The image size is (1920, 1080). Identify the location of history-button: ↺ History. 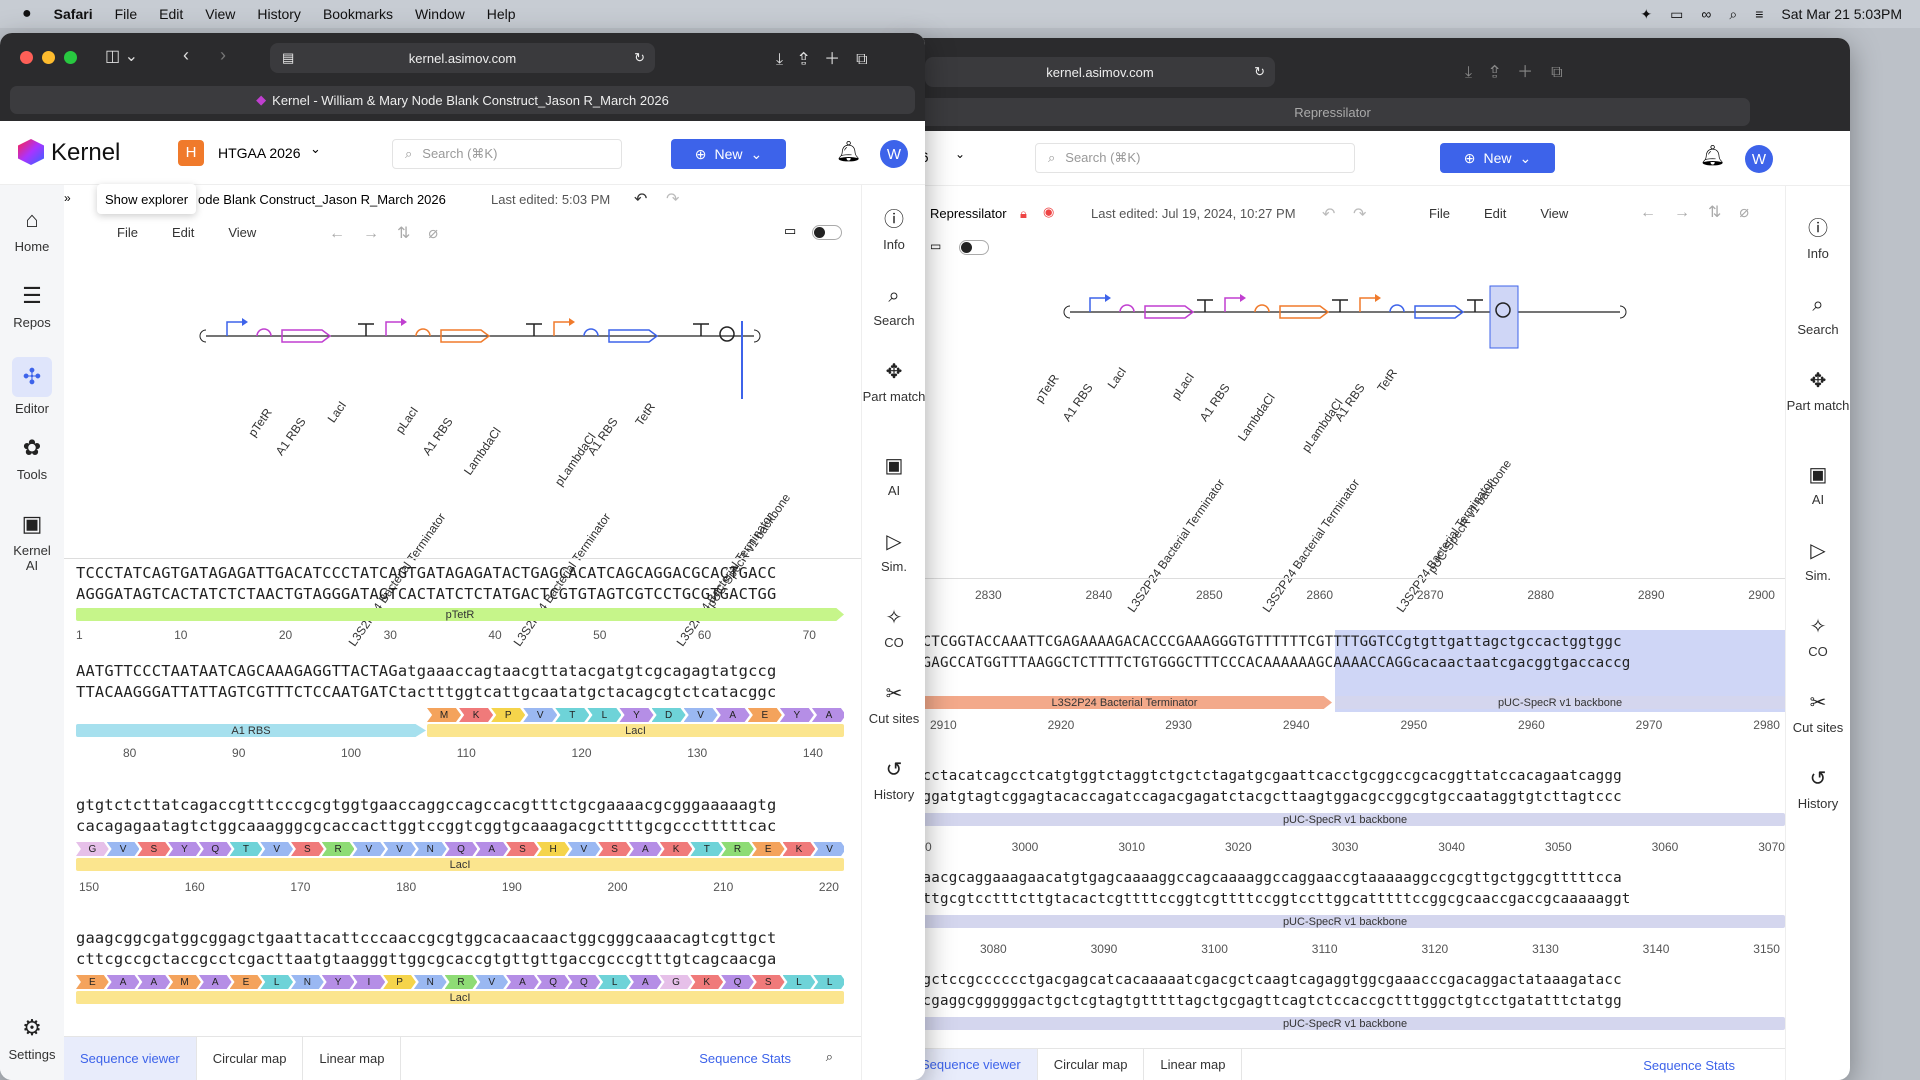
(893, 779).